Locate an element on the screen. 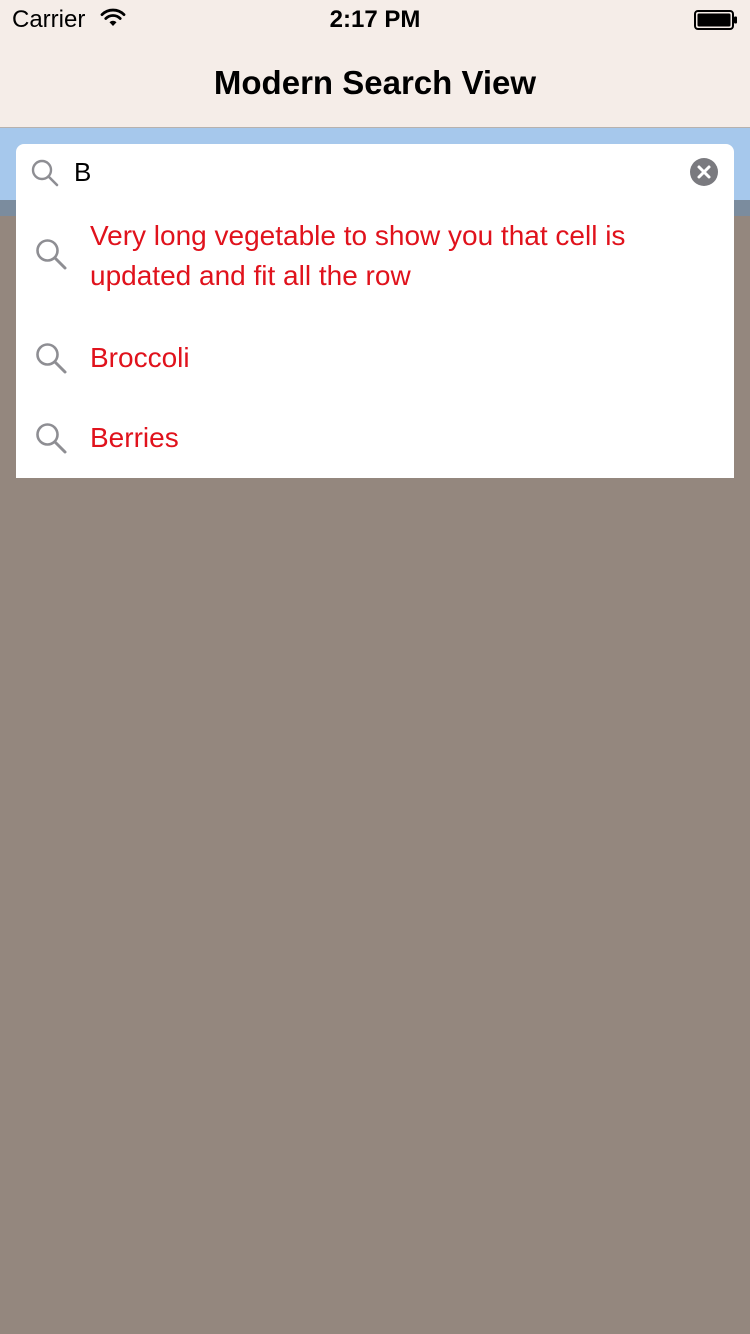 The height and width of the screenshot is (1334, 750). result-label: Berries is located at coordinates (134, 437).